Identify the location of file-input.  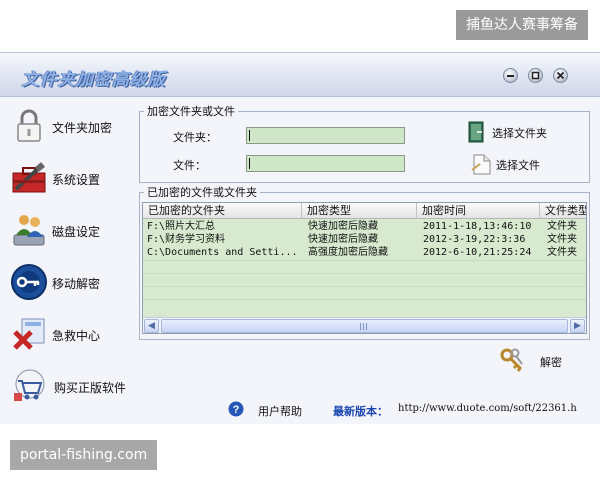
(325, 163).